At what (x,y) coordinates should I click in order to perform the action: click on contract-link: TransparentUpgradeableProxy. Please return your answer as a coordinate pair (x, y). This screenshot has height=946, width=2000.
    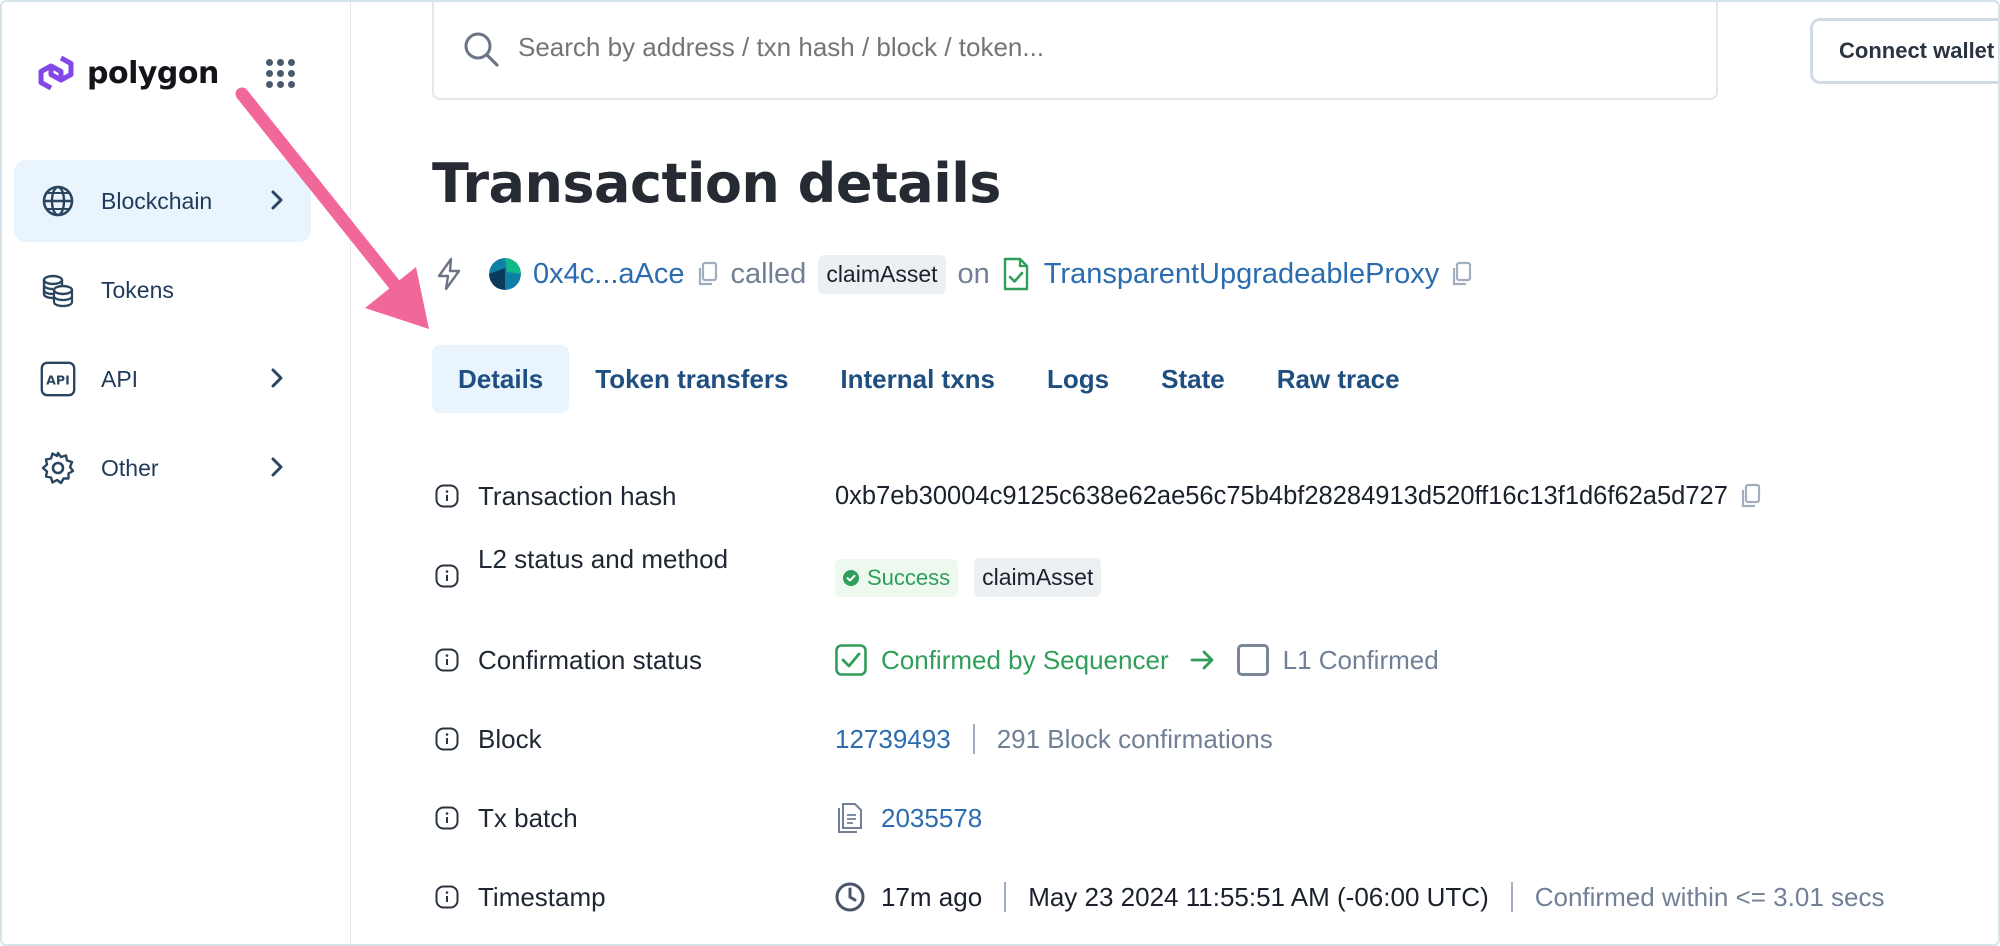
    Looking at the image, I should click on (1241, 274).